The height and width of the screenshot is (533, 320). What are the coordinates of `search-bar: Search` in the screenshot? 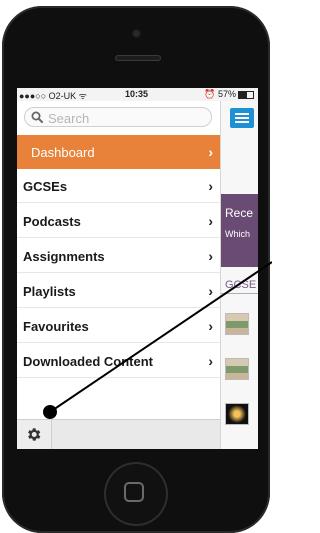 It's located at (118, 118).